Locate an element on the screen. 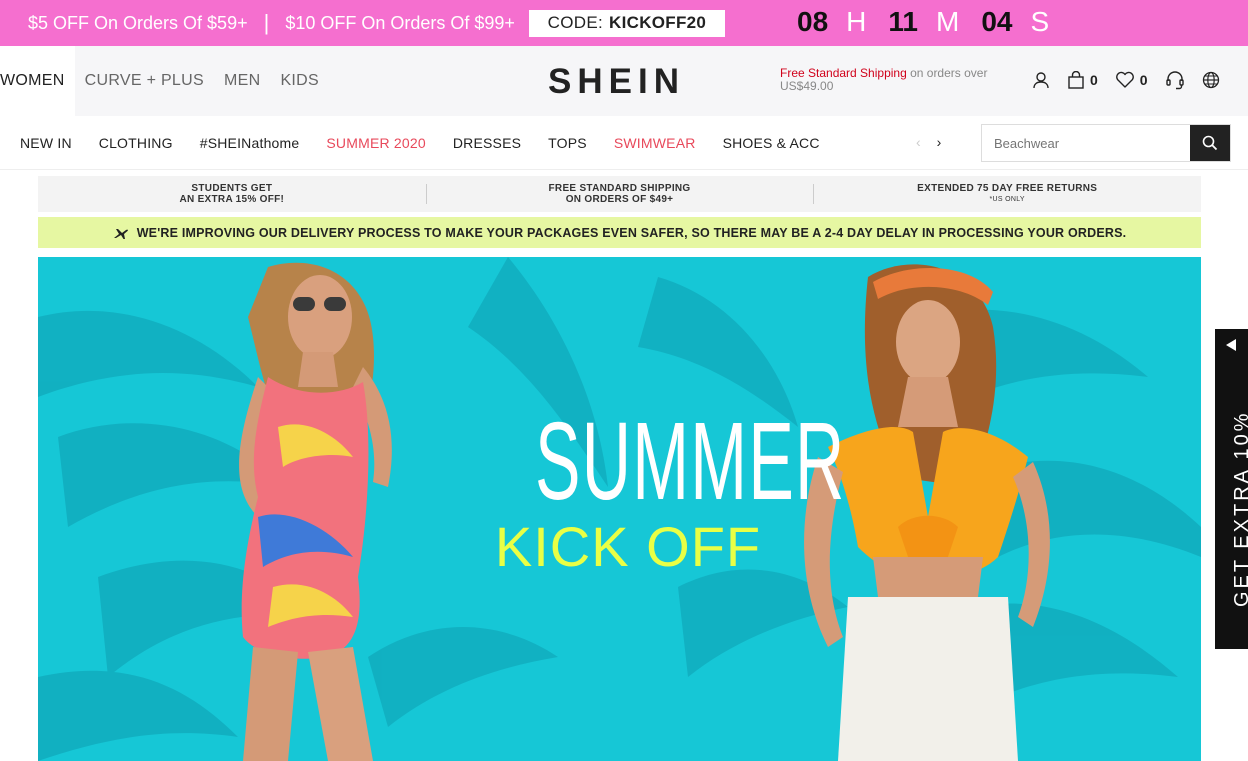 The height and width of the screenshot is (761, 1248). promo-code-value: KICKOFF20 is located at coordinates (658, 22).